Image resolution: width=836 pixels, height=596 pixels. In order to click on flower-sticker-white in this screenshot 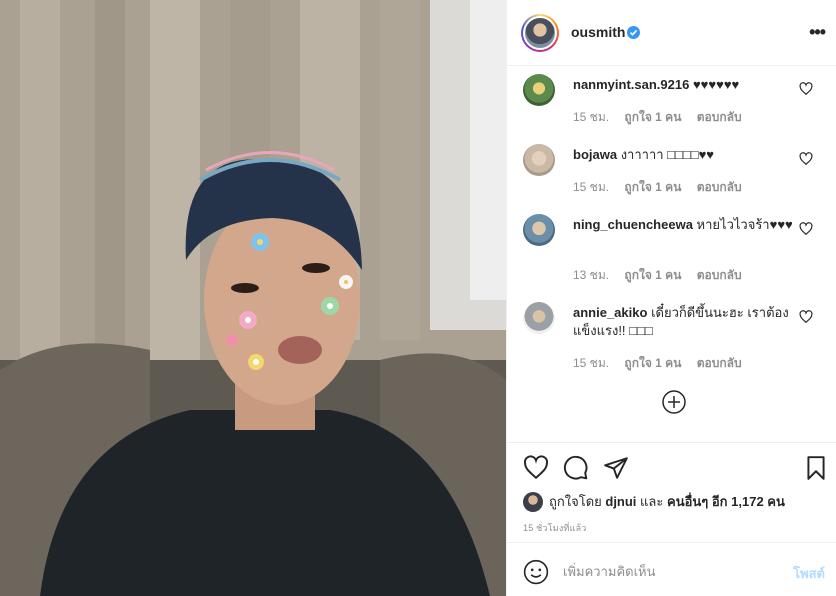, I will do `click(346, 282)`.